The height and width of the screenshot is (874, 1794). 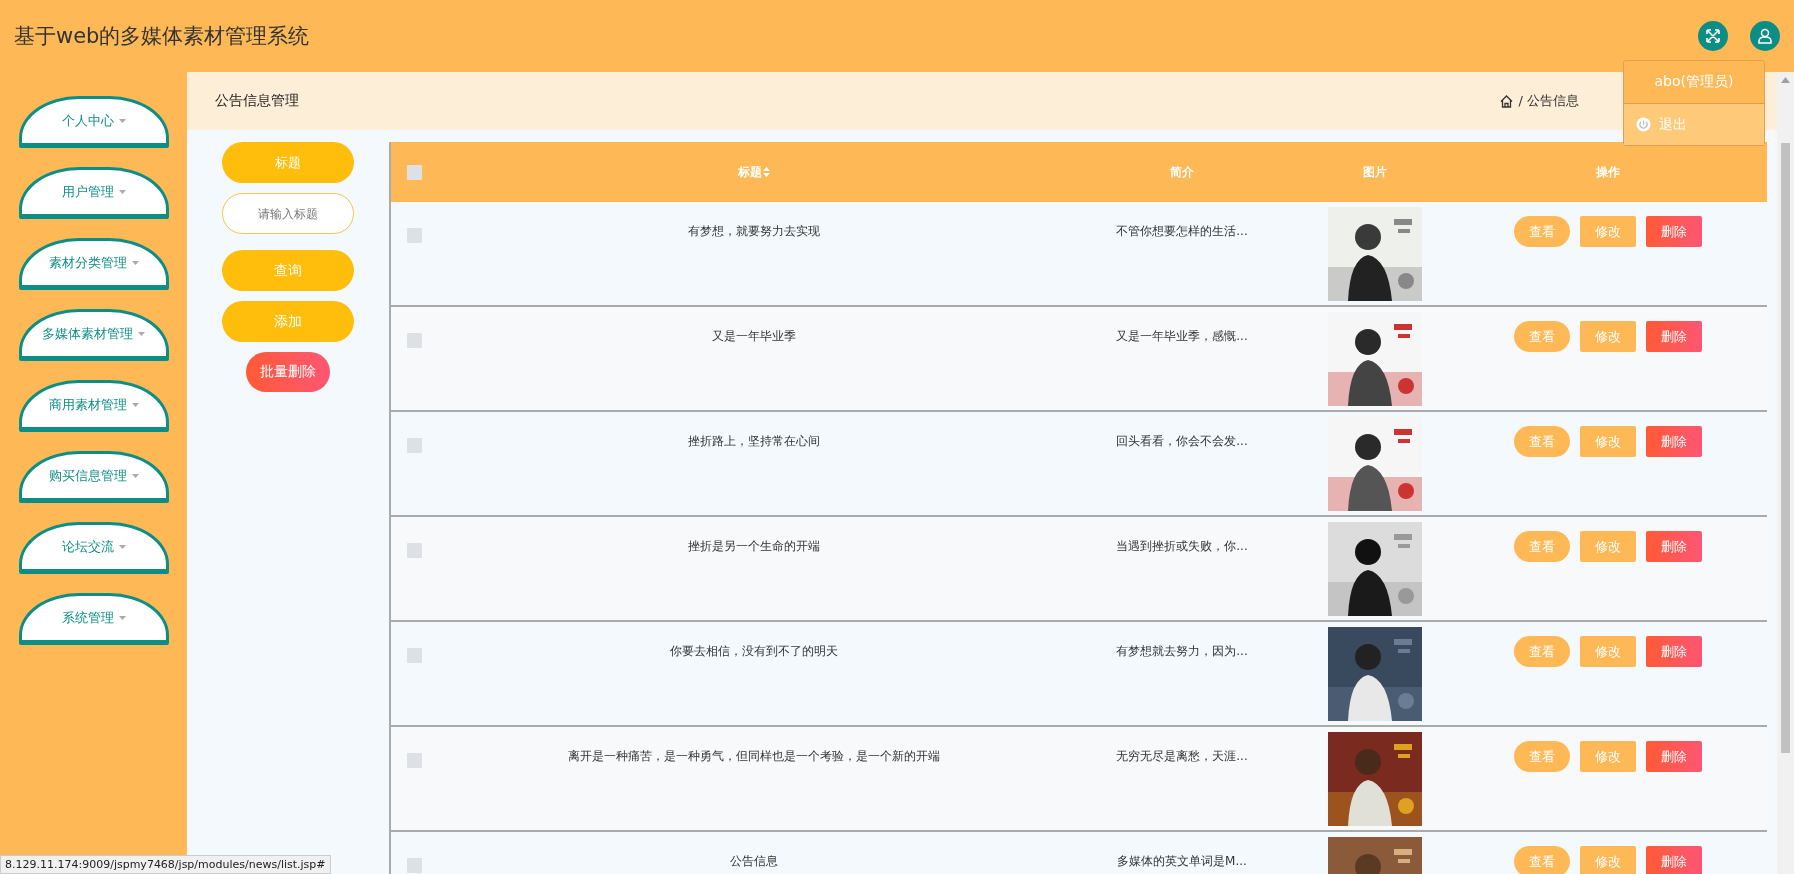 What do you see at coordinates (93, 619) in the screenshot?
I see `sidebar-item: 系统管理` at bounding box center [93, 619].